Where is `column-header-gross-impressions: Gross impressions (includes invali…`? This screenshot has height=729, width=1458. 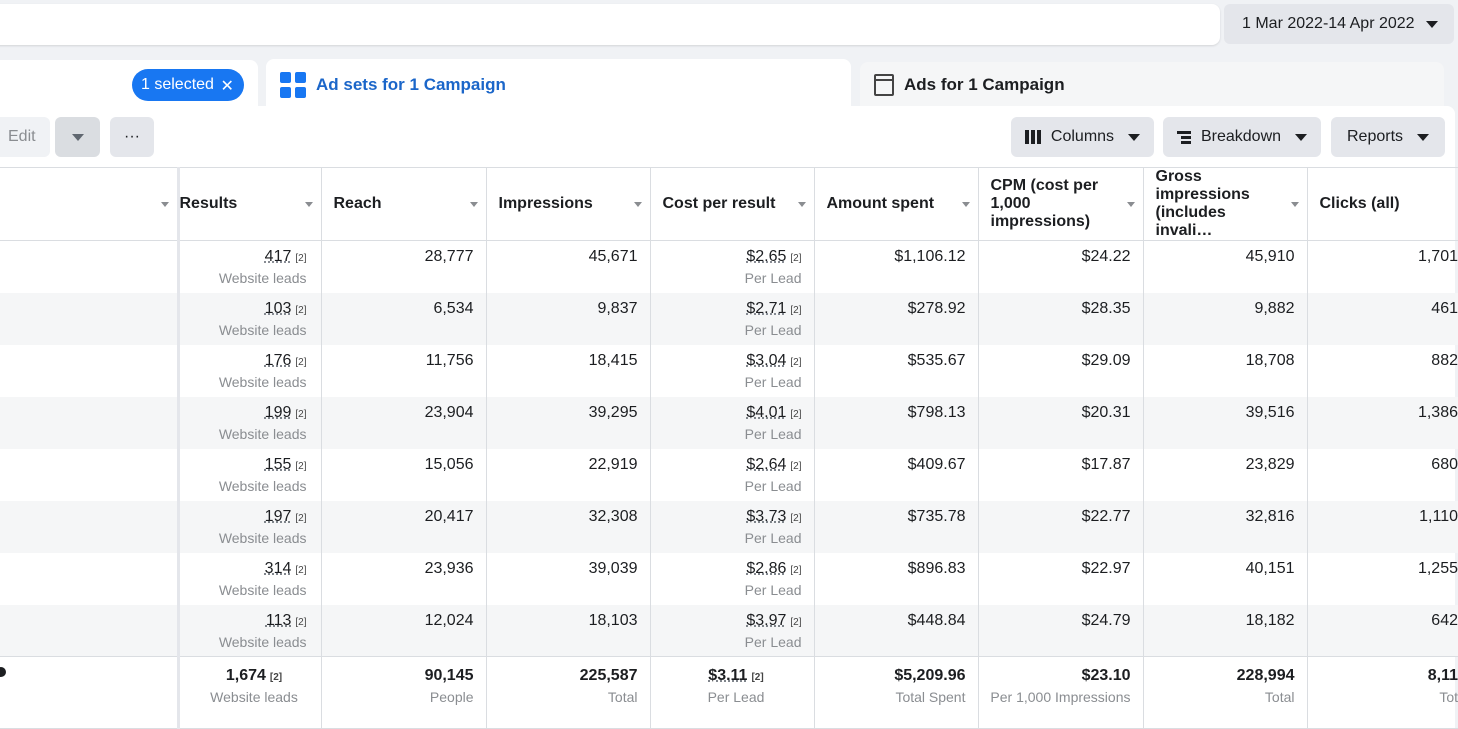
column-header-gross-impressions: Gross impressions (includes invali… is located at coordinates (1225, 204).